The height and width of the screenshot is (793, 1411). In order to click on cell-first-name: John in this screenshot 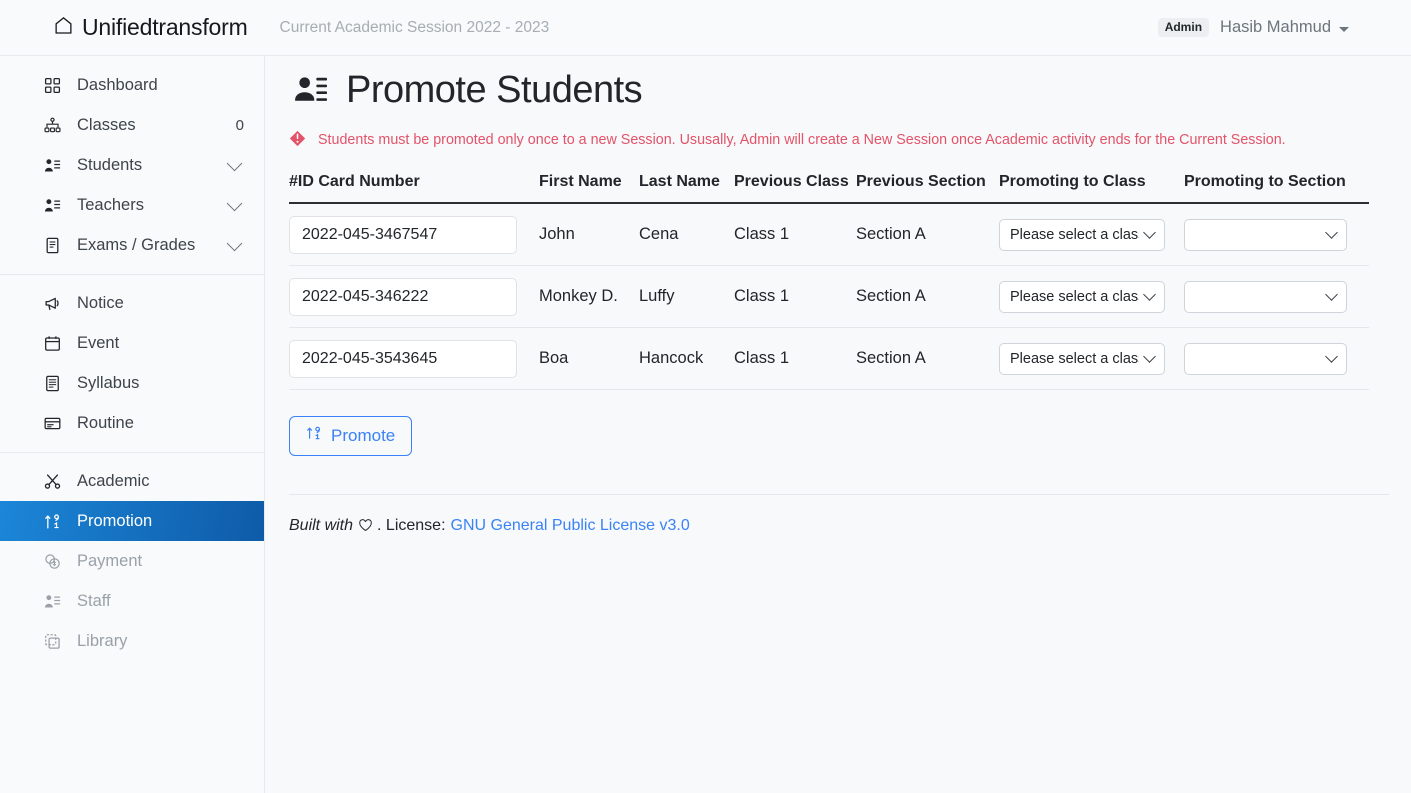, I will do `click(589, 234)`.